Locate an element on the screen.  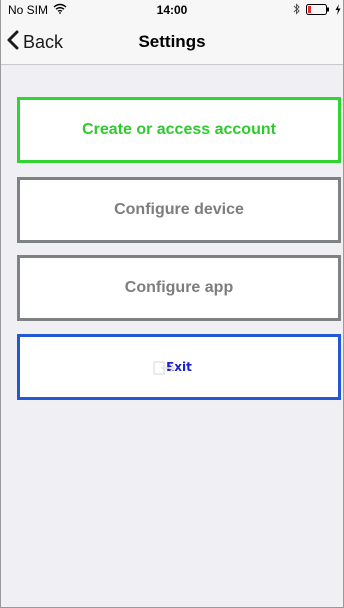
bluetooth-icon is located at coordinates (297, 10).